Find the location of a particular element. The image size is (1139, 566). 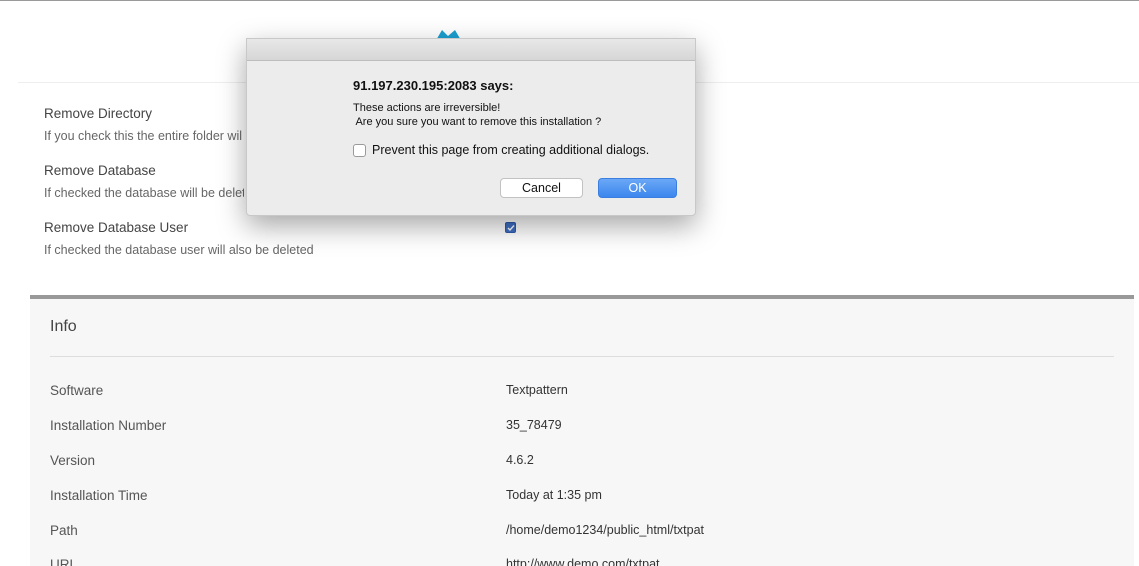

remove-database-user-title: Remove Database User is located at coordinates (116, 227).